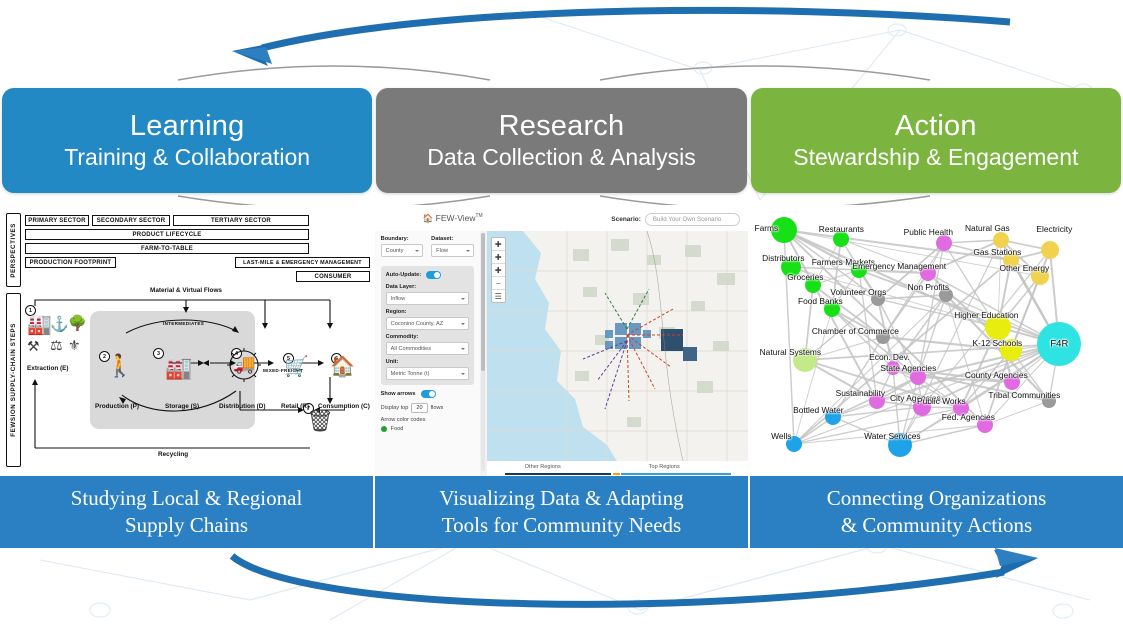 This screenshot has height=627, width=1123. I want to click on region-select: Coconino County, AZ, so click(427, 323).